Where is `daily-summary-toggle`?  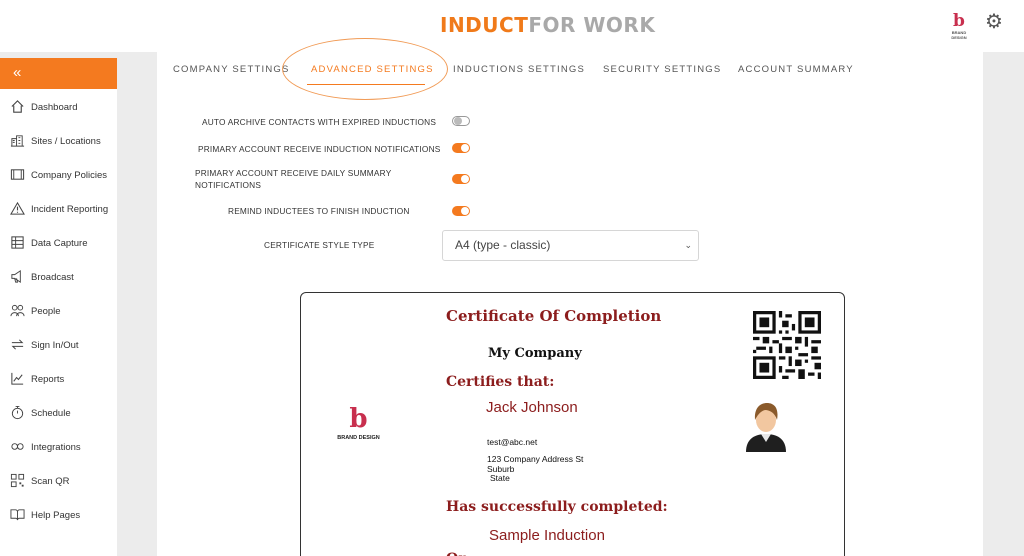 daily-summary-toggle is located at coordinates (461, 179).